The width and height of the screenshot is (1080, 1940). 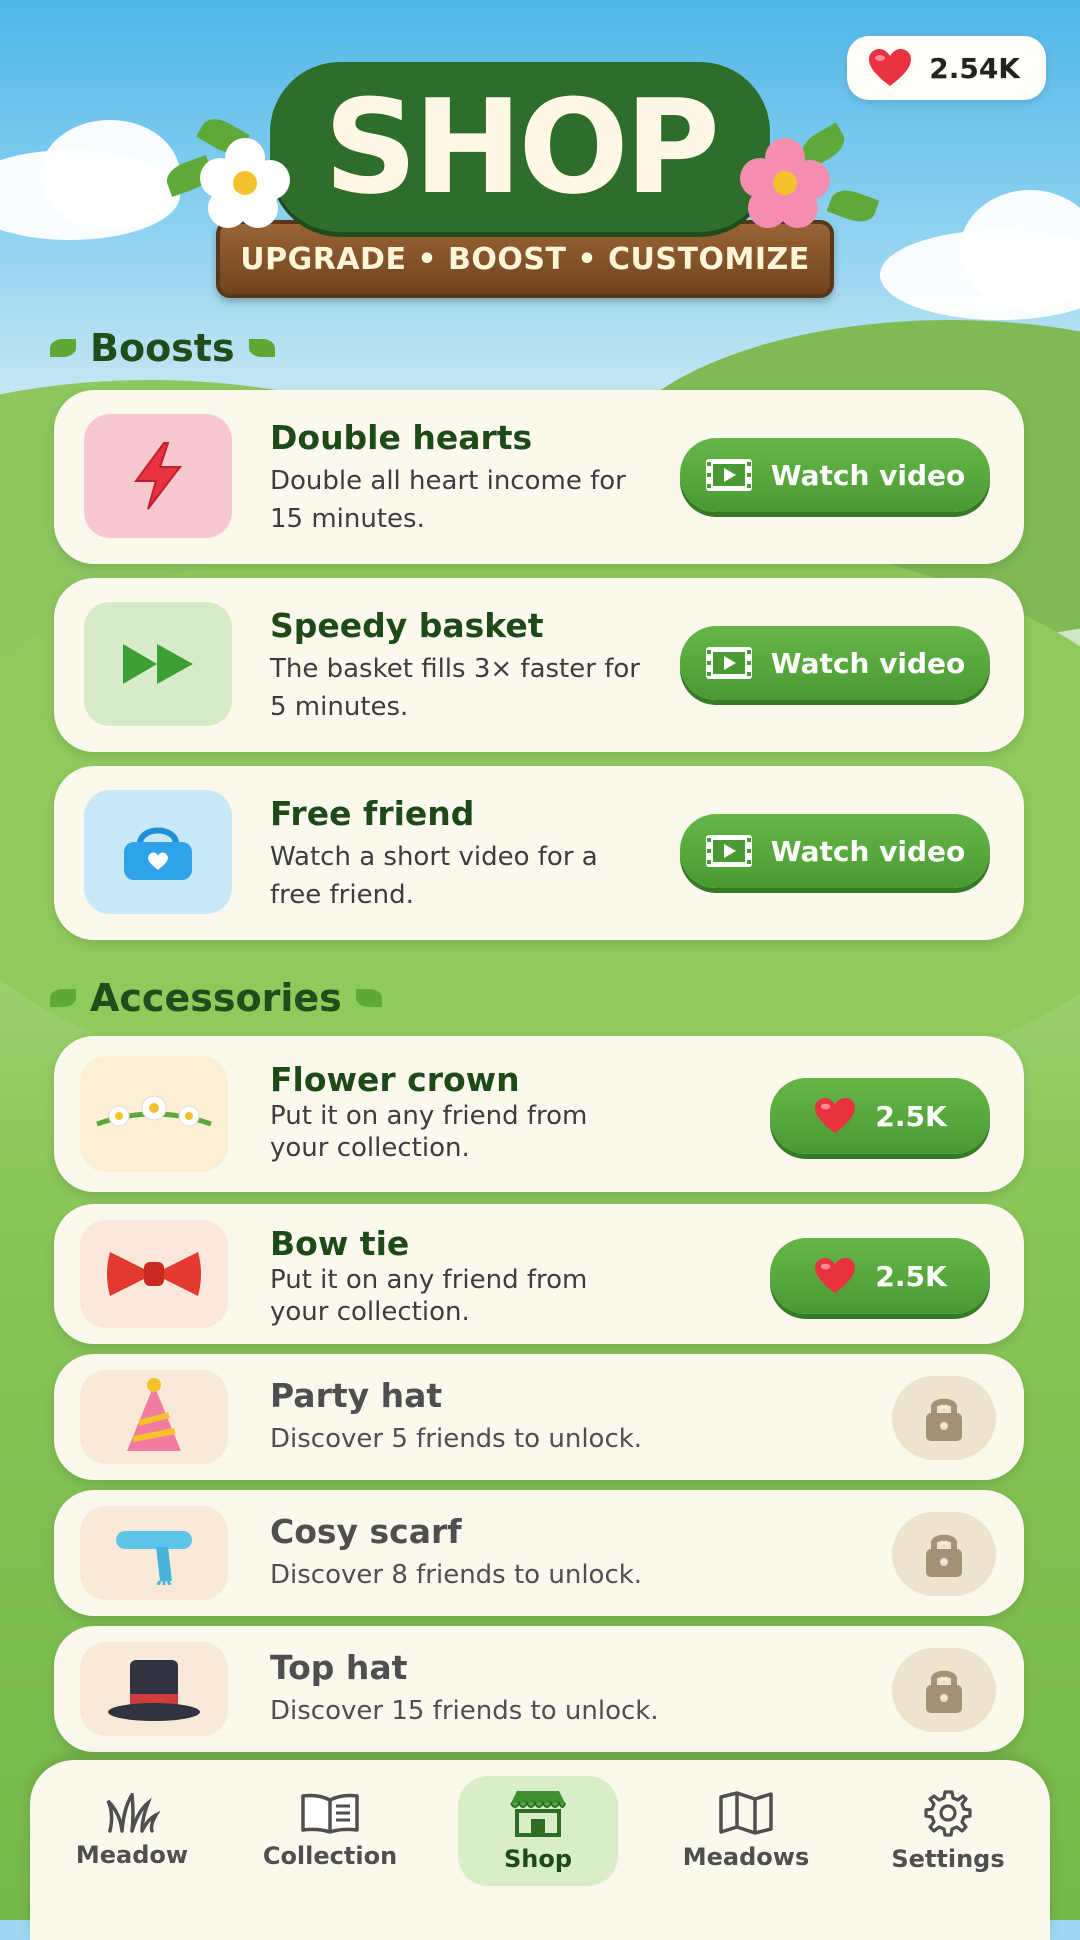 What do you see at coordinates (456, 1575) in the screenshot?
I see `accessory-description: Discover 8 friends to unlock.` at bounding box center [456, 1575].